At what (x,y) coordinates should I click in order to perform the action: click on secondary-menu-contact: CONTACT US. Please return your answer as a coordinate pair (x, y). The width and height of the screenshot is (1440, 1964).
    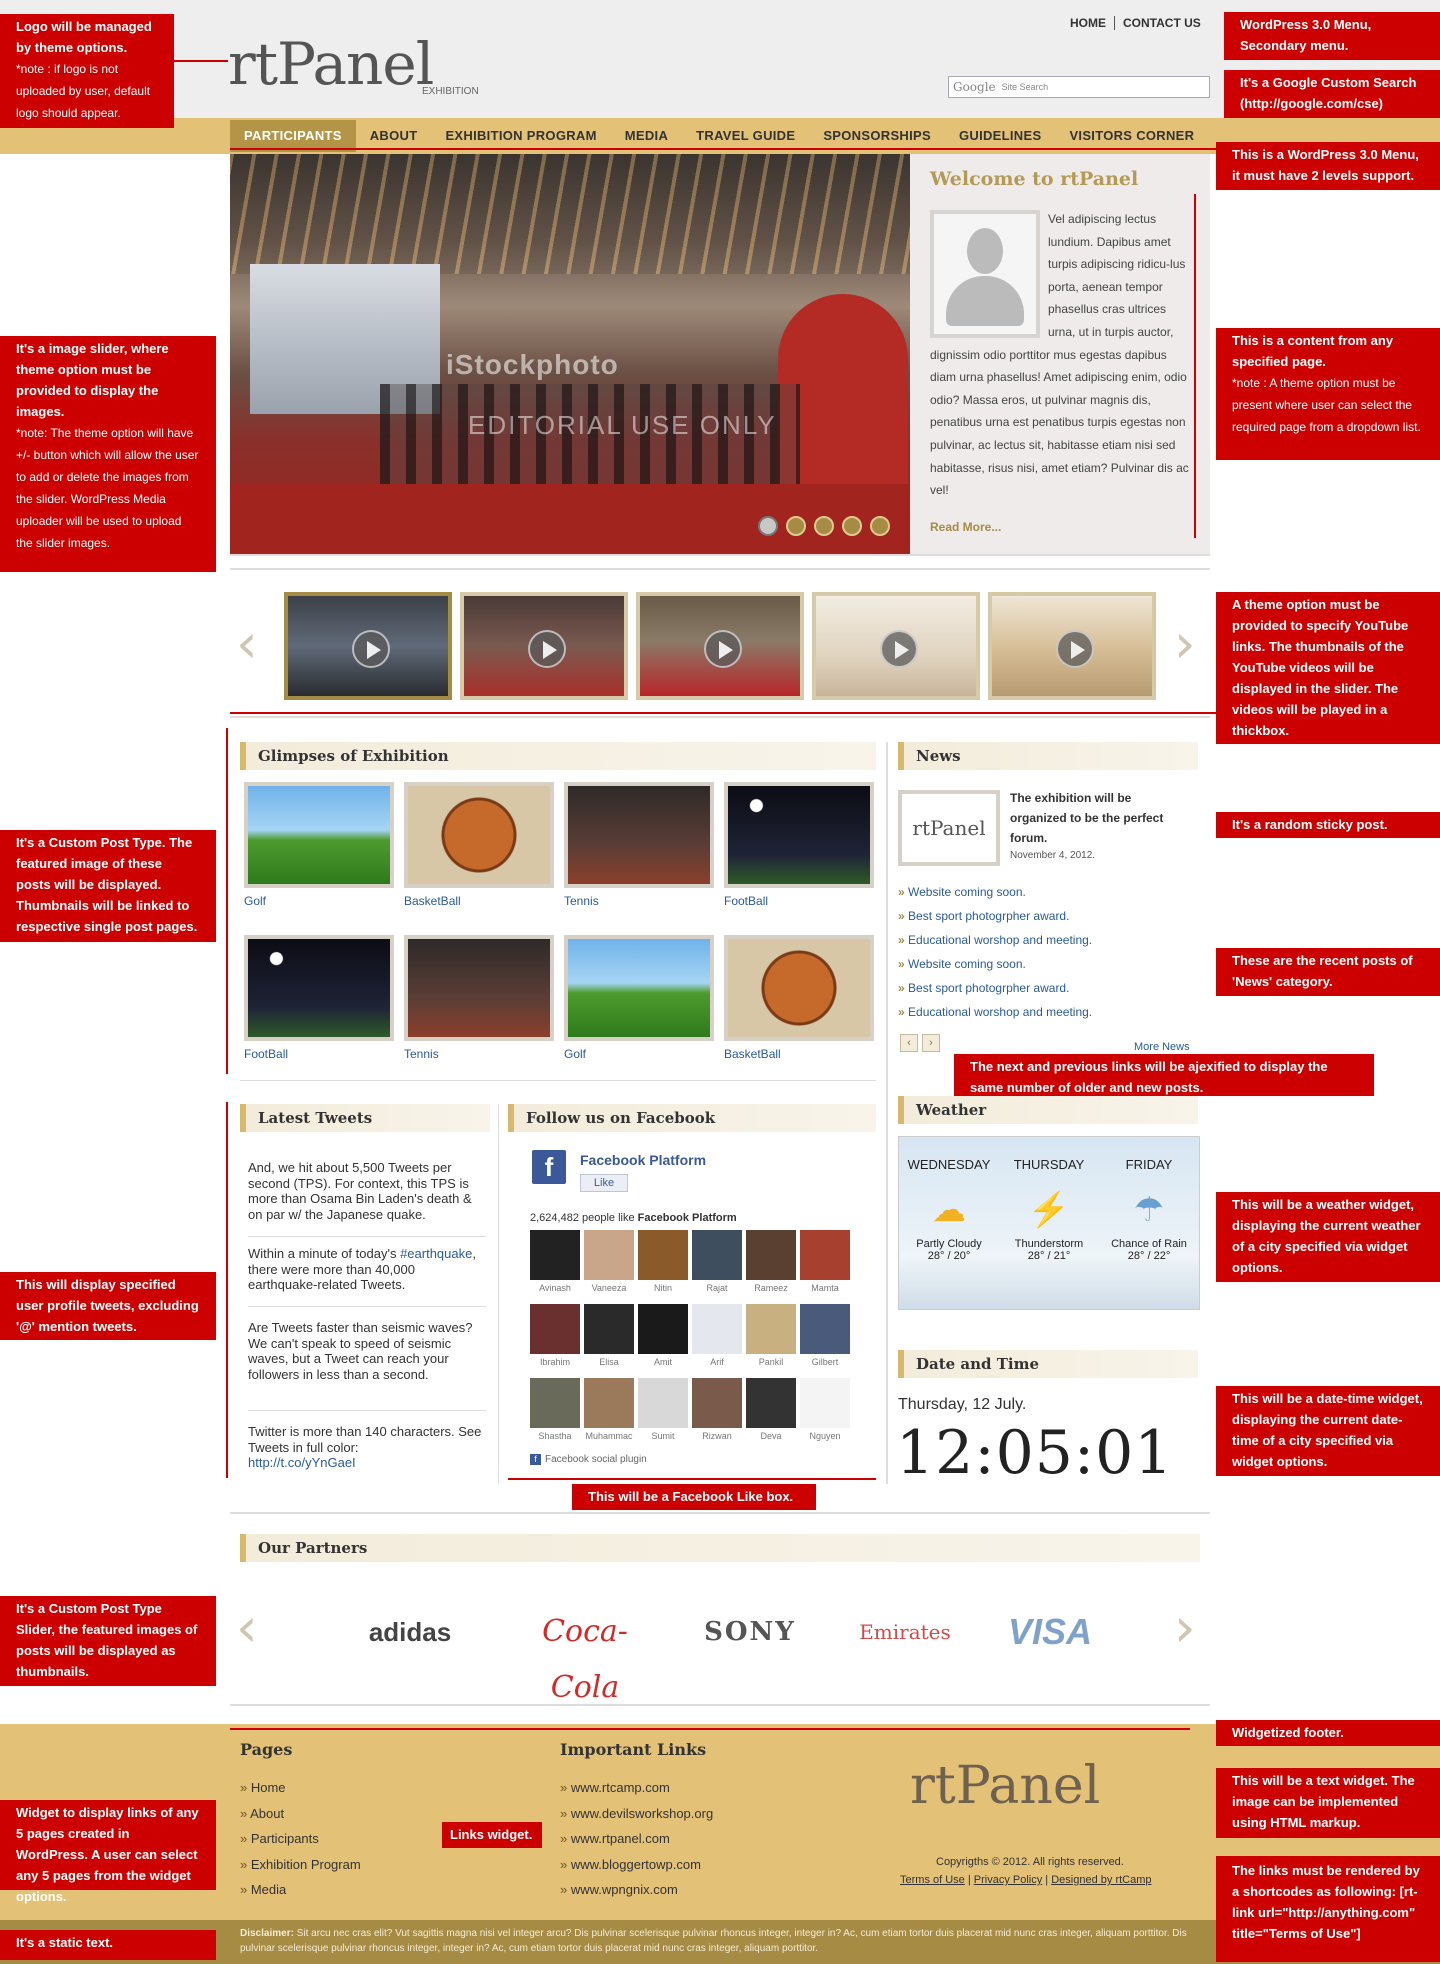
    Looking at the image, I should click on (1162, 23).